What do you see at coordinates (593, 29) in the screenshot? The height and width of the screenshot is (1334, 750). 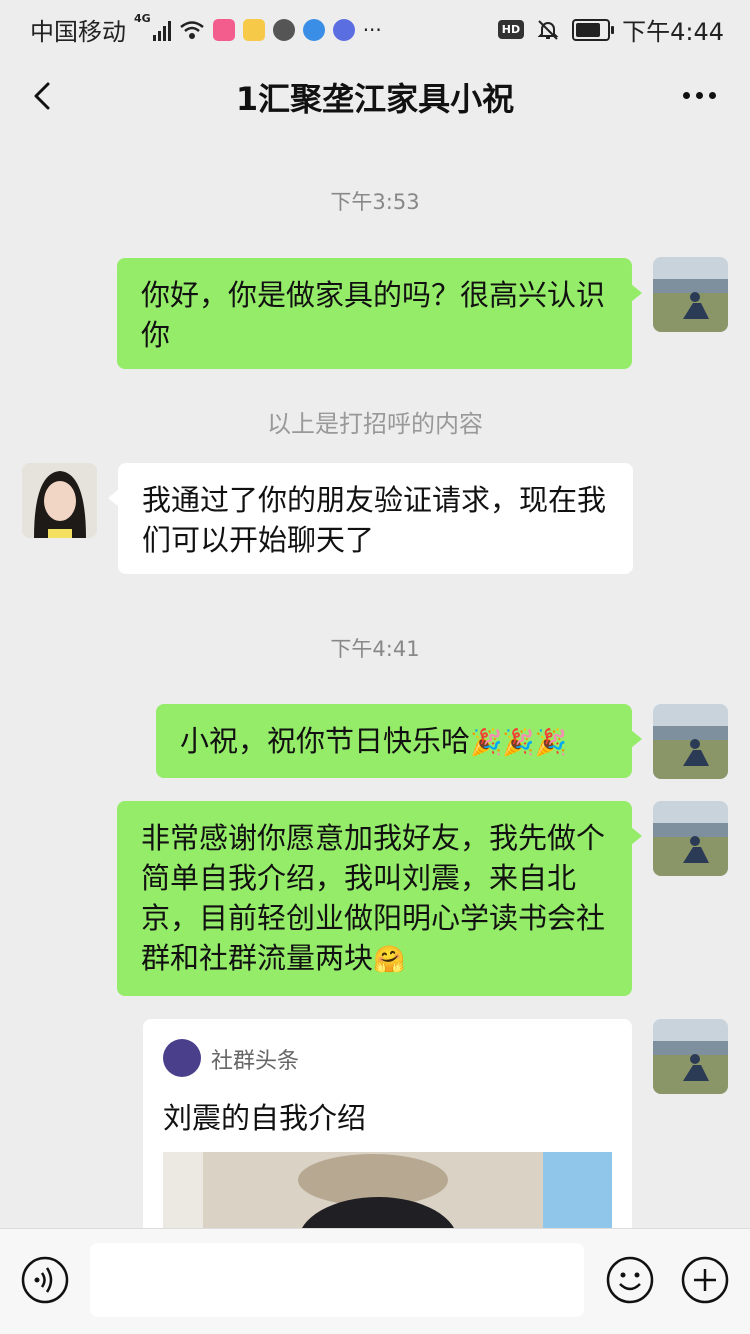 I see `battery-icon` at bounding box center [593, 29].